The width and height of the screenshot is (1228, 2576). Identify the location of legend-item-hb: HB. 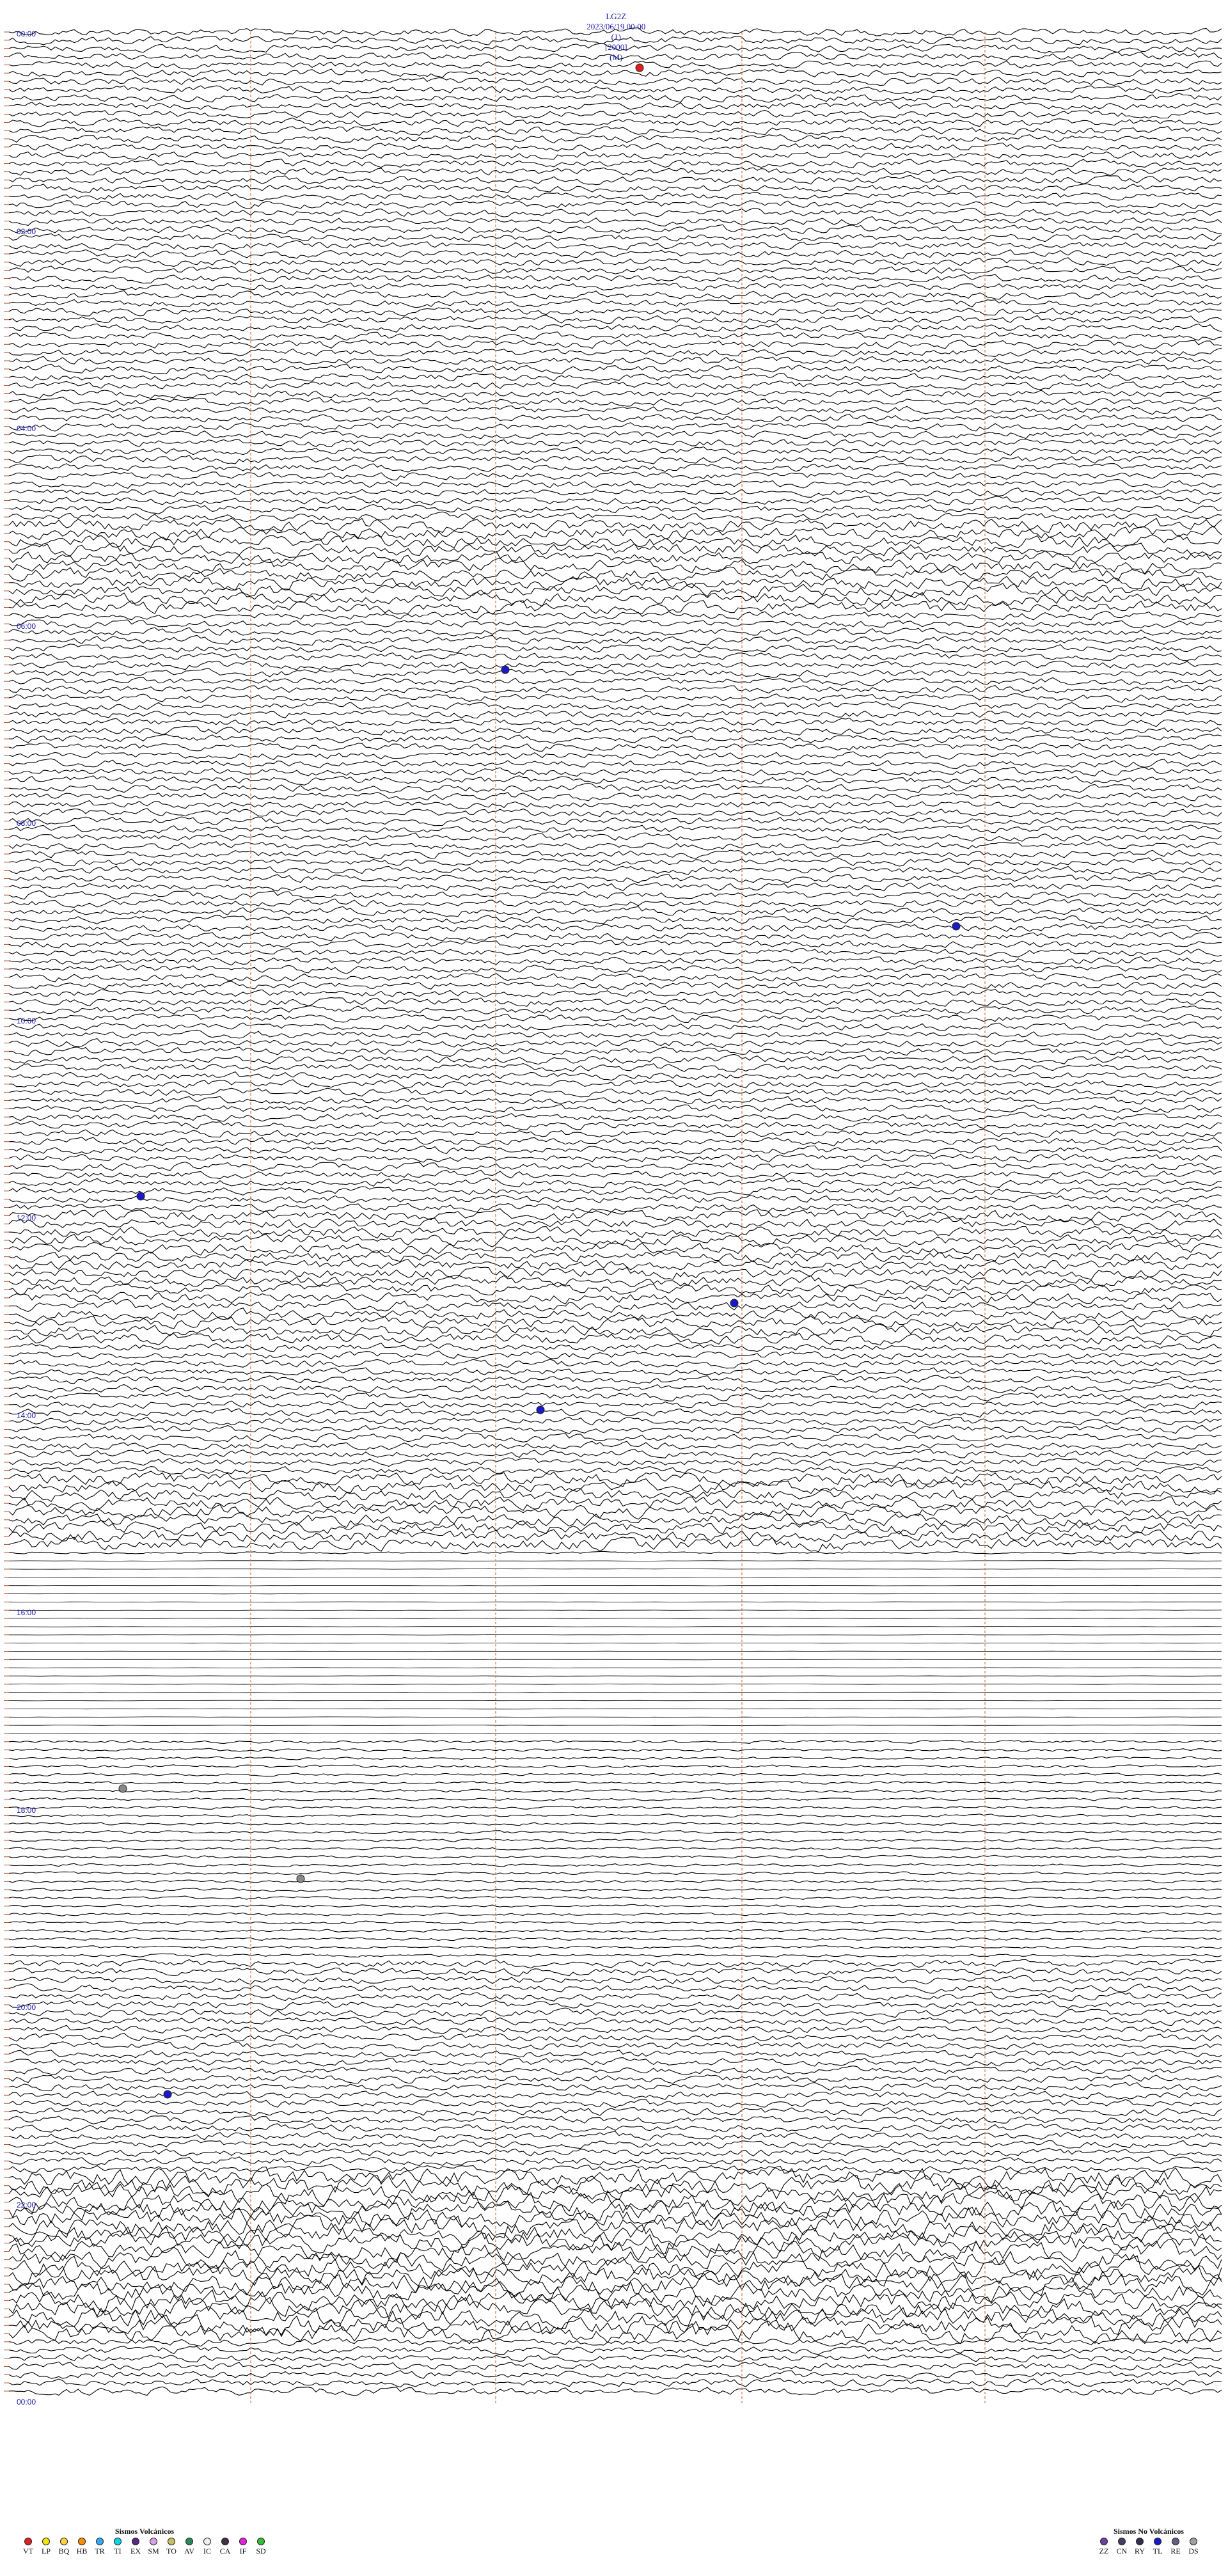
(82, 2547).